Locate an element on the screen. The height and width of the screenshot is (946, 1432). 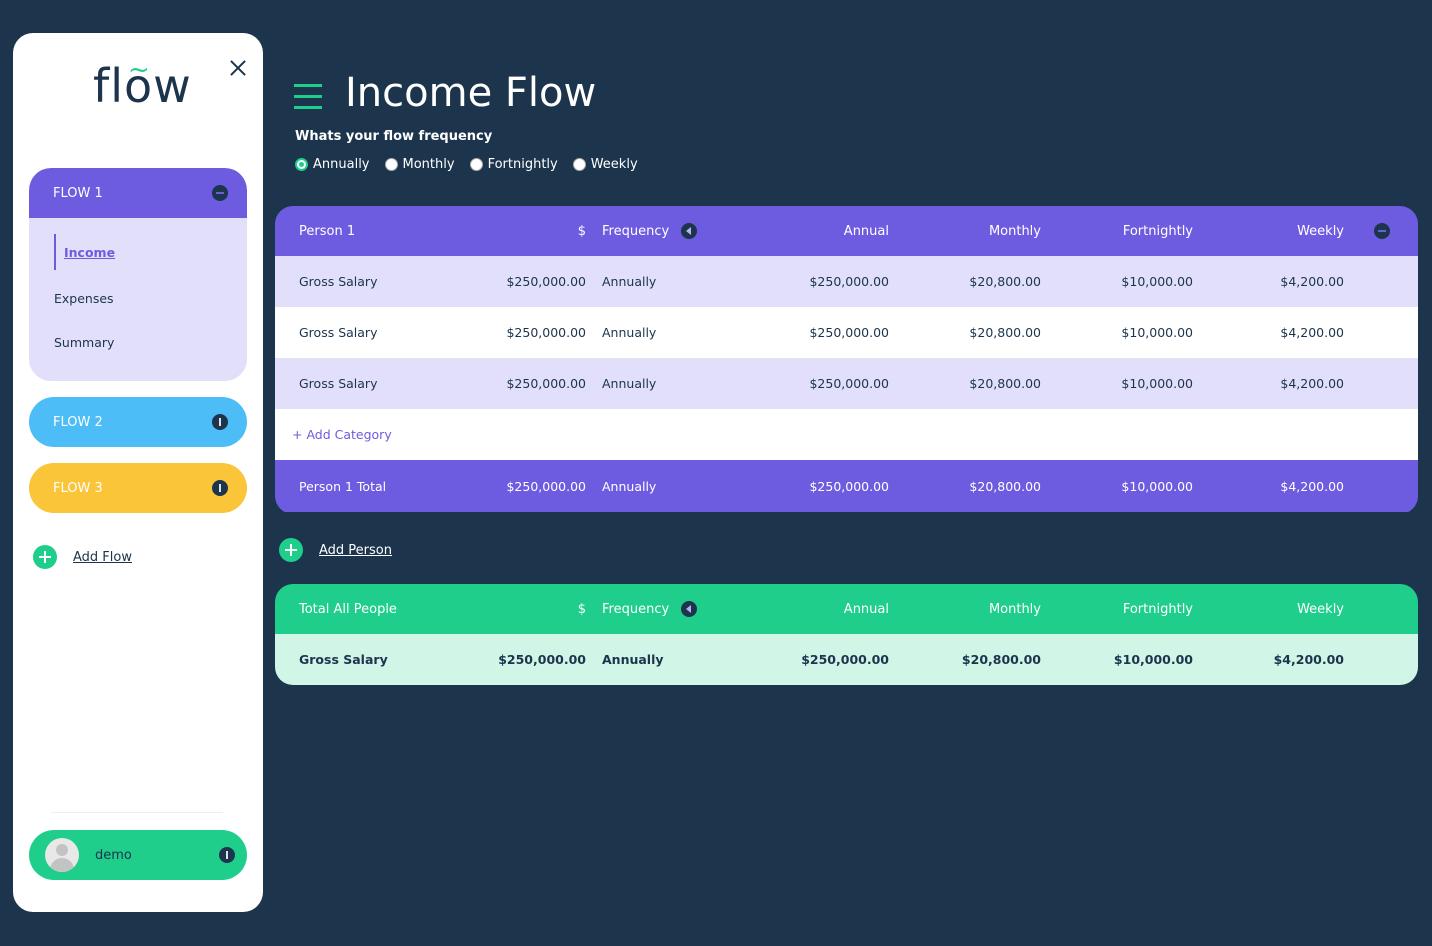
col-person: Person 1 is located at coordinates (327, 231).